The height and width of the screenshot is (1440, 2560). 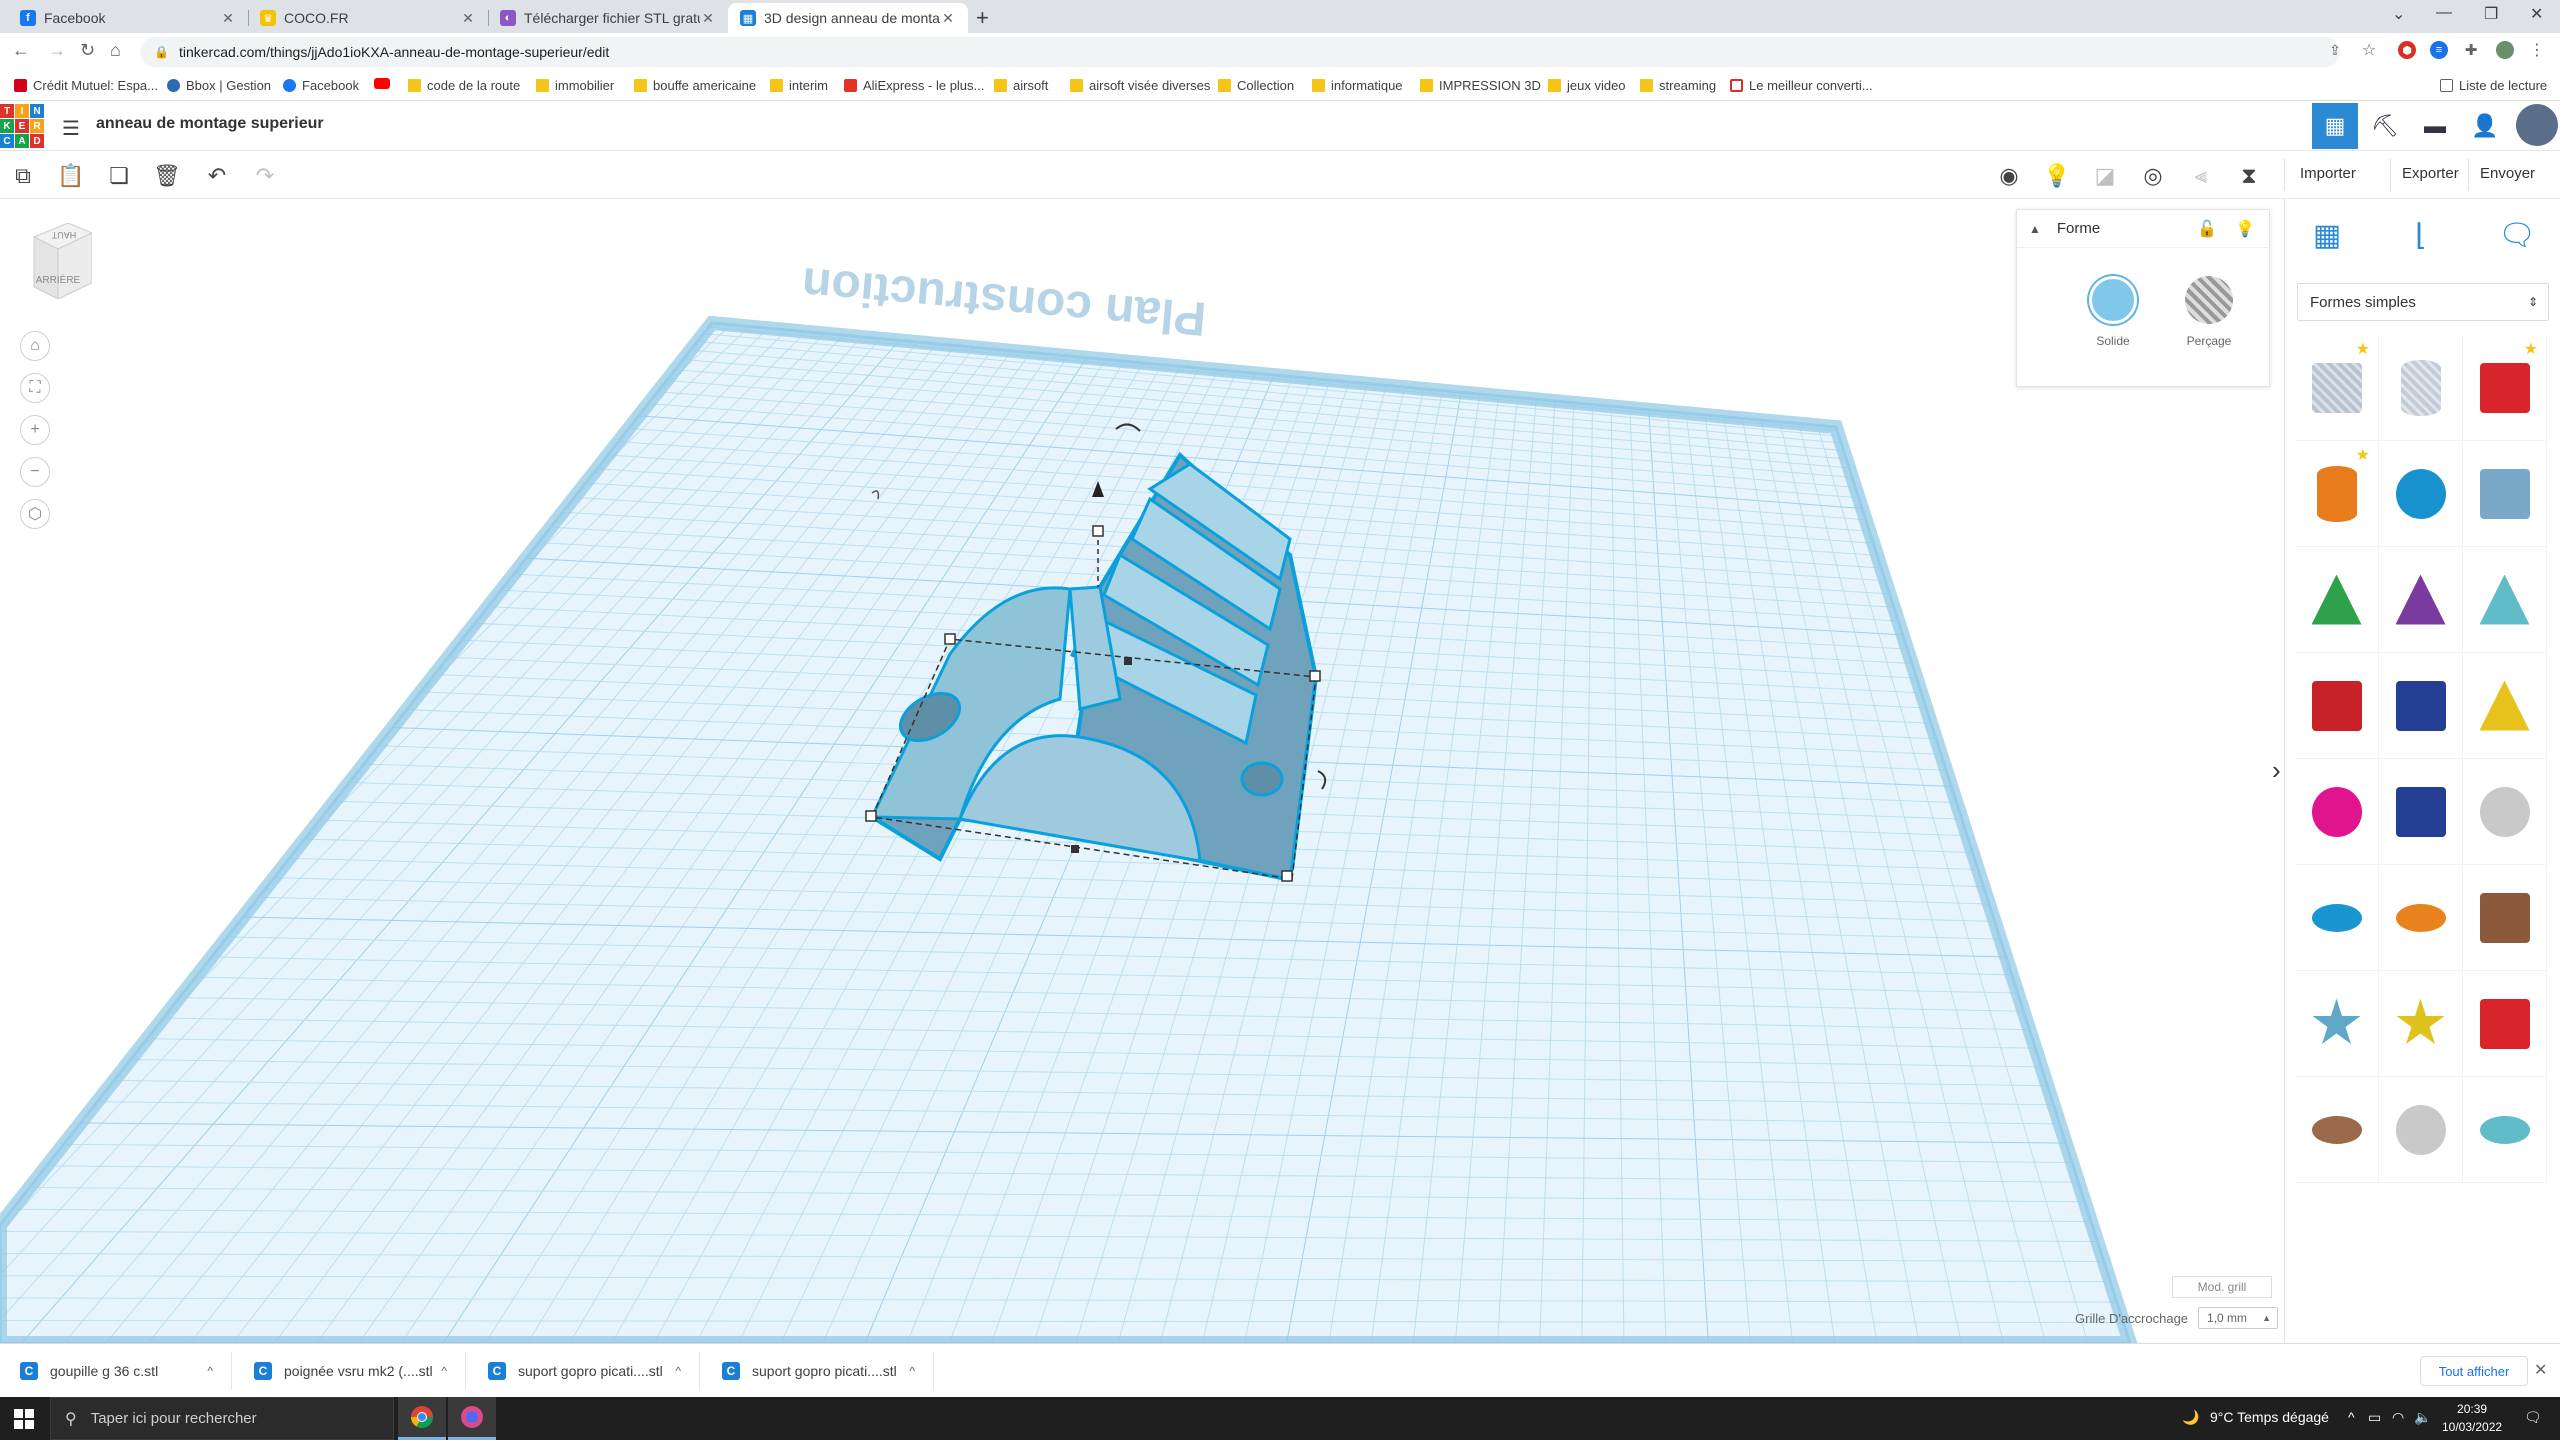 I want to click on notes-icon: ◉, so click(x=2009, y=176).